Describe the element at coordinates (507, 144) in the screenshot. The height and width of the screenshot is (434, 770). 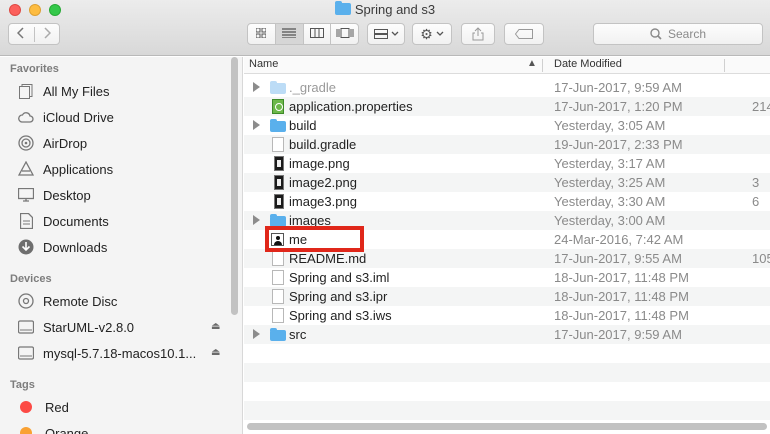
I see `list-item: build.gradle 19-Jun-2017, 2:33 PM` at that location.